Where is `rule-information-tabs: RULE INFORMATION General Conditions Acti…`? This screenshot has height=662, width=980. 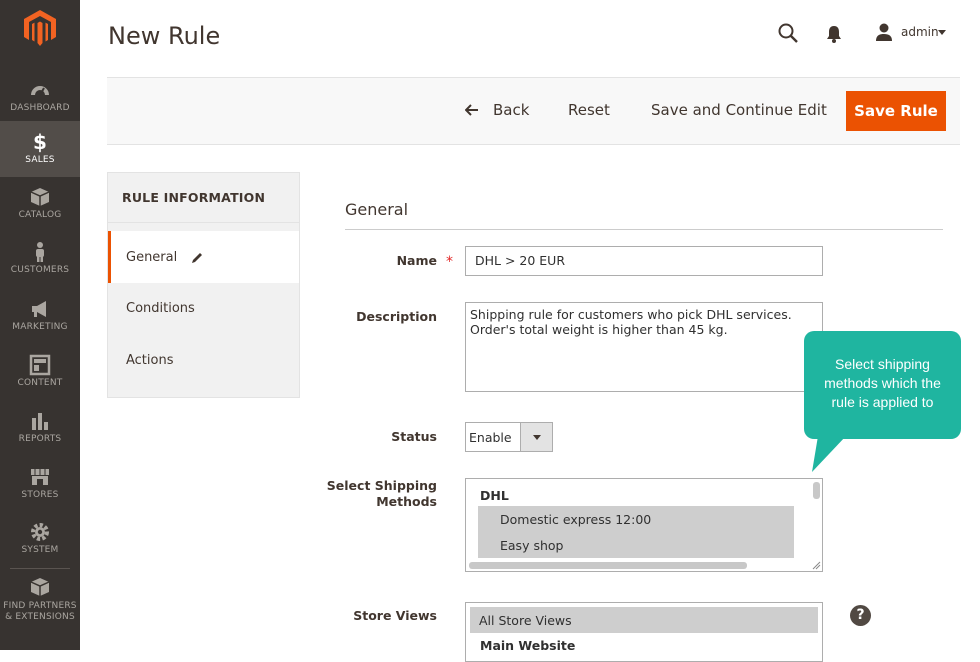 rule-information-tabs: RULE INFORMATION General Conditions Acti… is located at coordinates (203, 285).